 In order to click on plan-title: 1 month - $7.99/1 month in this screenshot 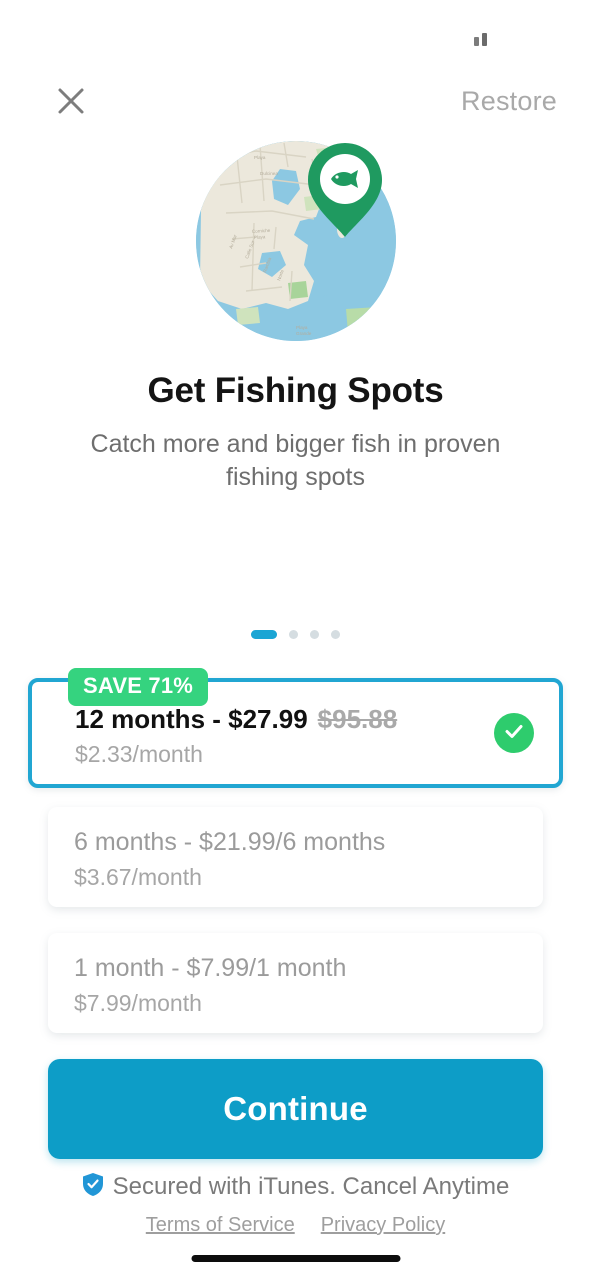, I will do `click(210, 968)`.